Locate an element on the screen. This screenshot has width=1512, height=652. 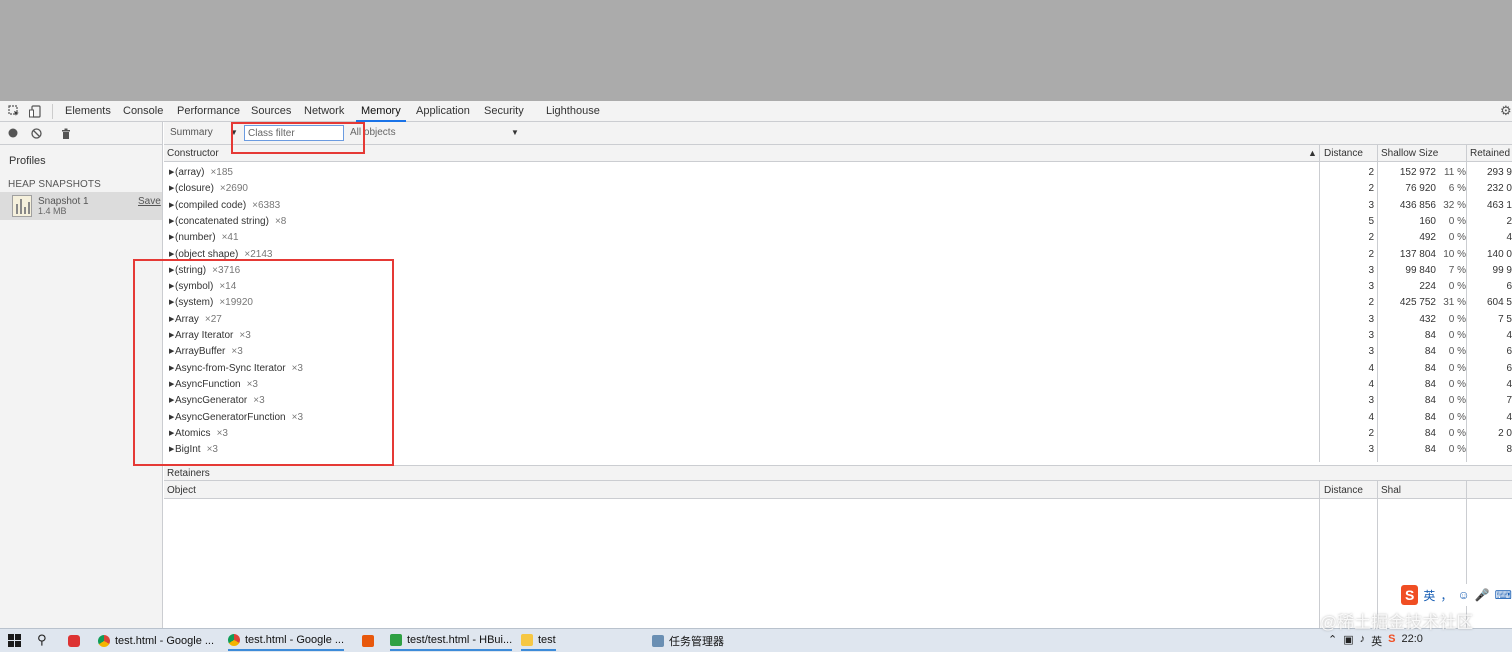
ime-mode-toggle: 英 is located at coordinates (1429, 595).